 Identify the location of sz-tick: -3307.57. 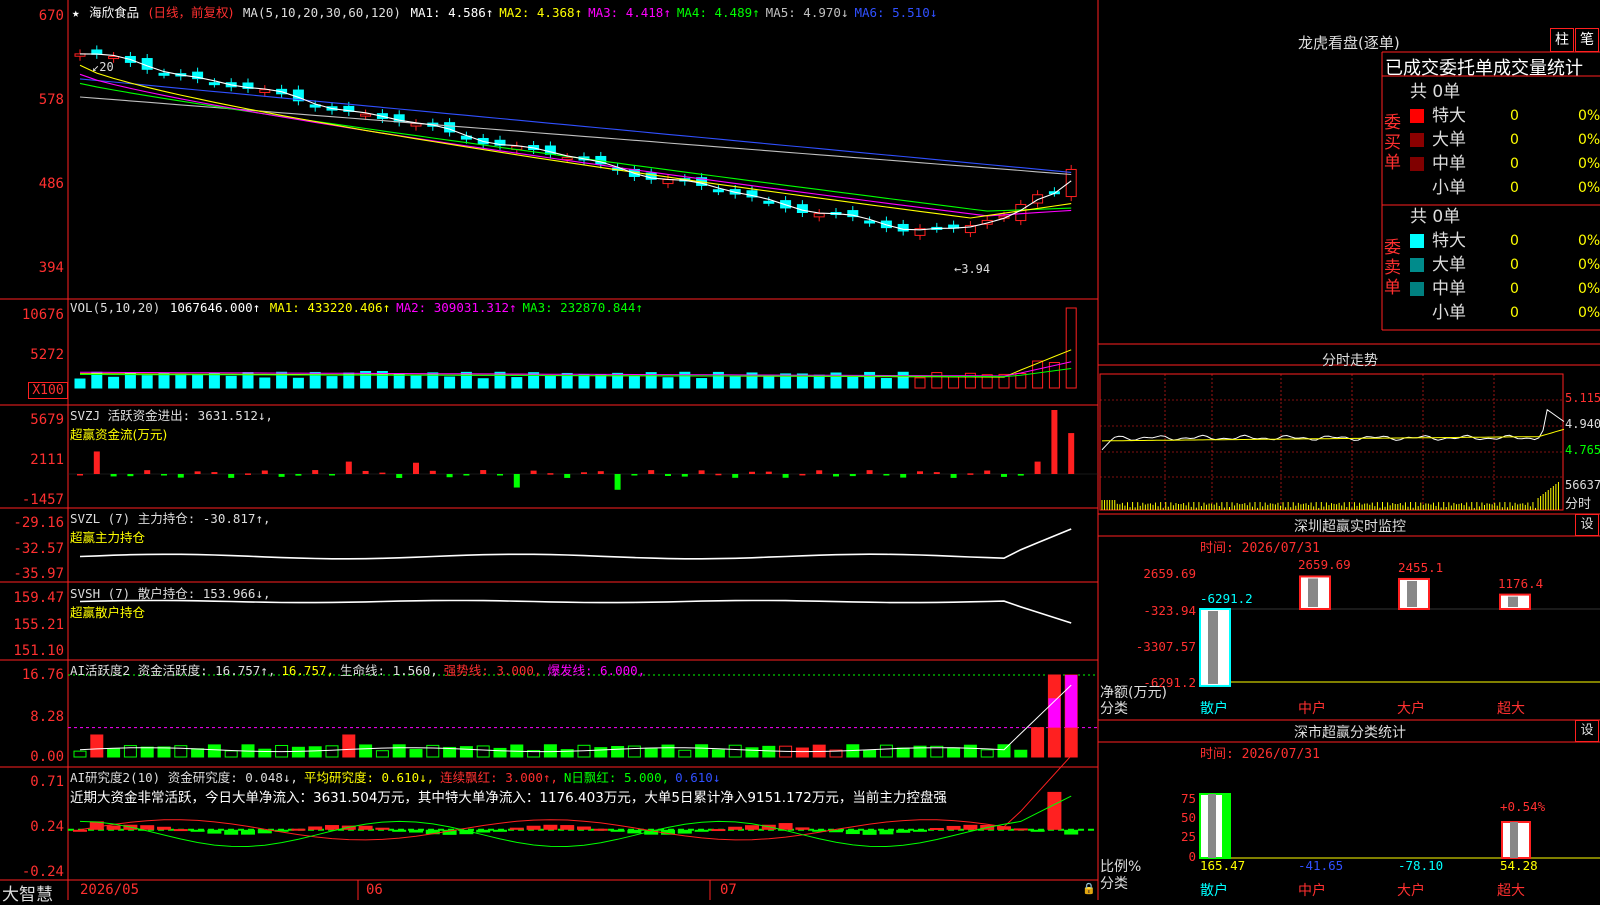
(1165, 646).